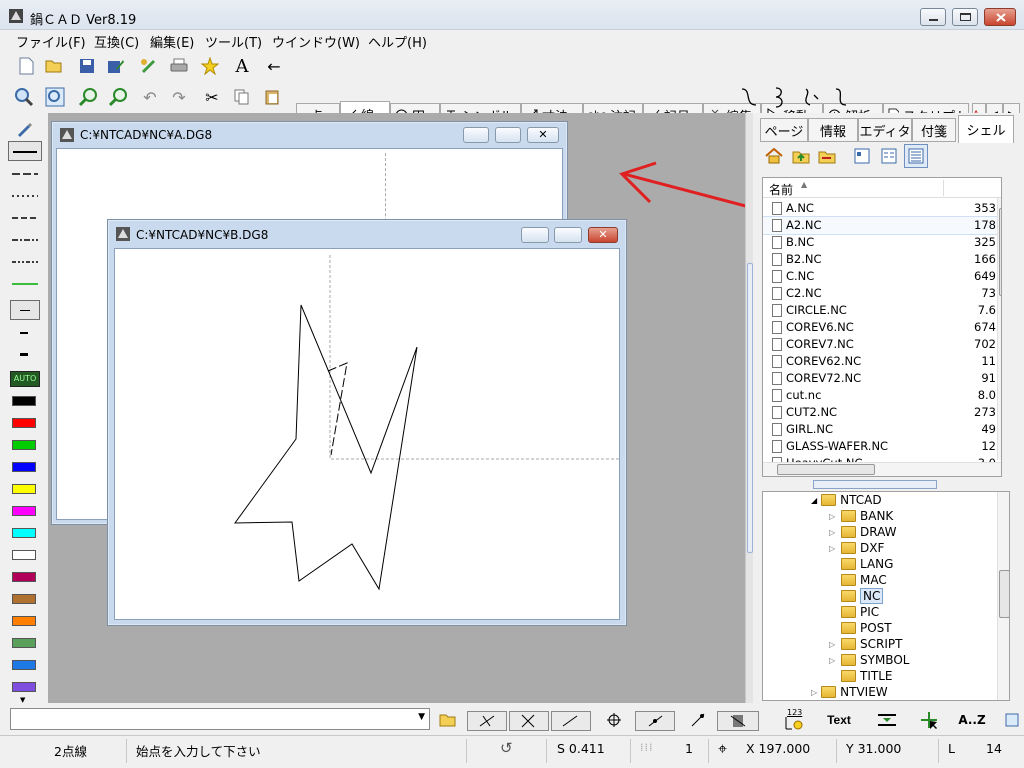  Describe the element at coordinates (887, 720) in the screenshot. I see `layer-down-icon` at that location.